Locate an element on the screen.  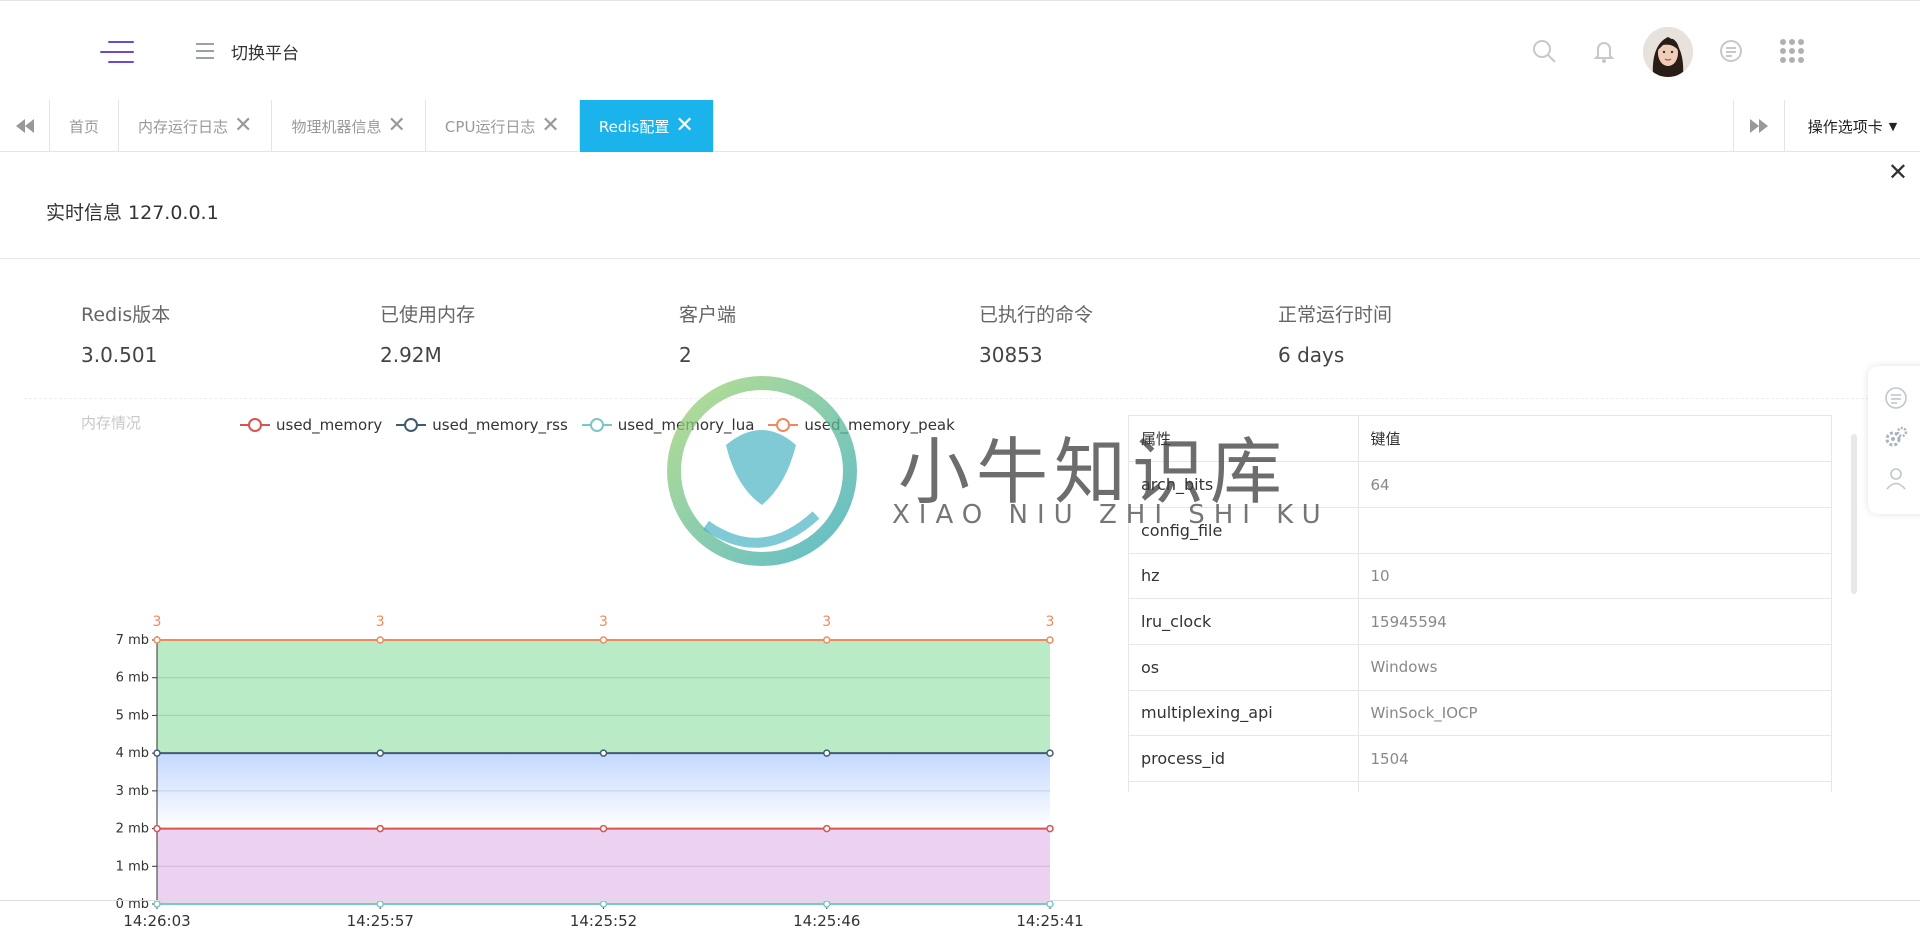
table-row: lru_clock 15945594 is located at coordinates (1480, 621).